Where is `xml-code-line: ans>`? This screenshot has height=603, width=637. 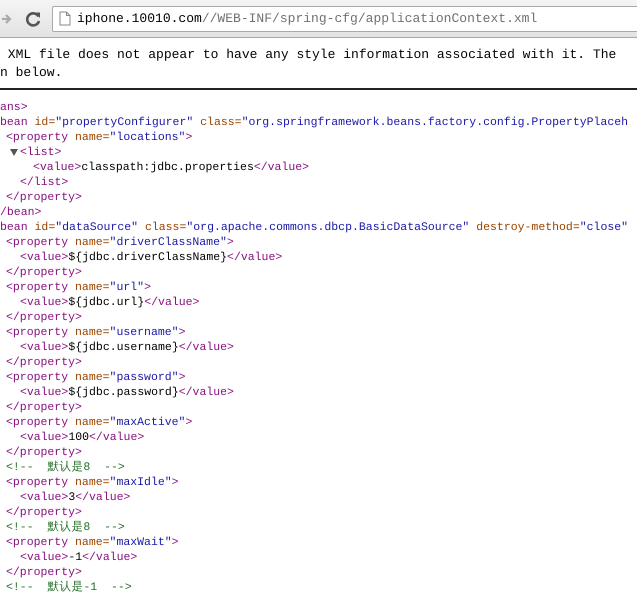 xml-code-line: ans> is located at coordinates (14, 107).